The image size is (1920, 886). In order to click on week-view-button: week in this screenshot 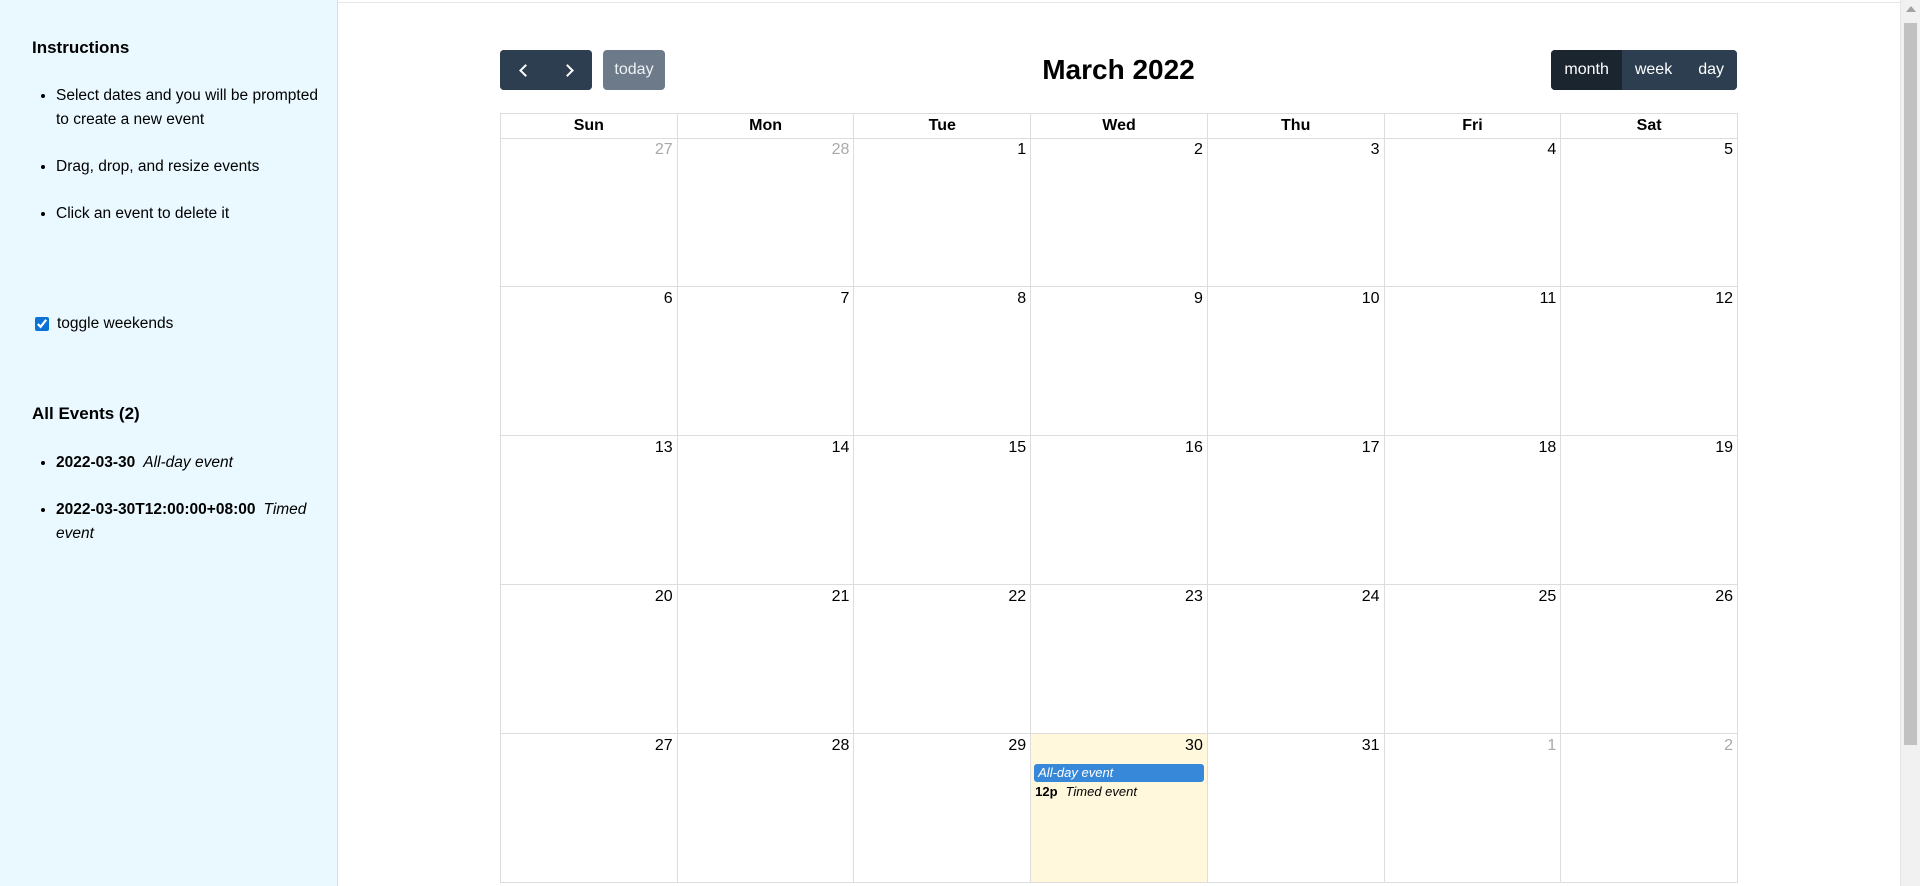, I will do `click(1653, 70)`.